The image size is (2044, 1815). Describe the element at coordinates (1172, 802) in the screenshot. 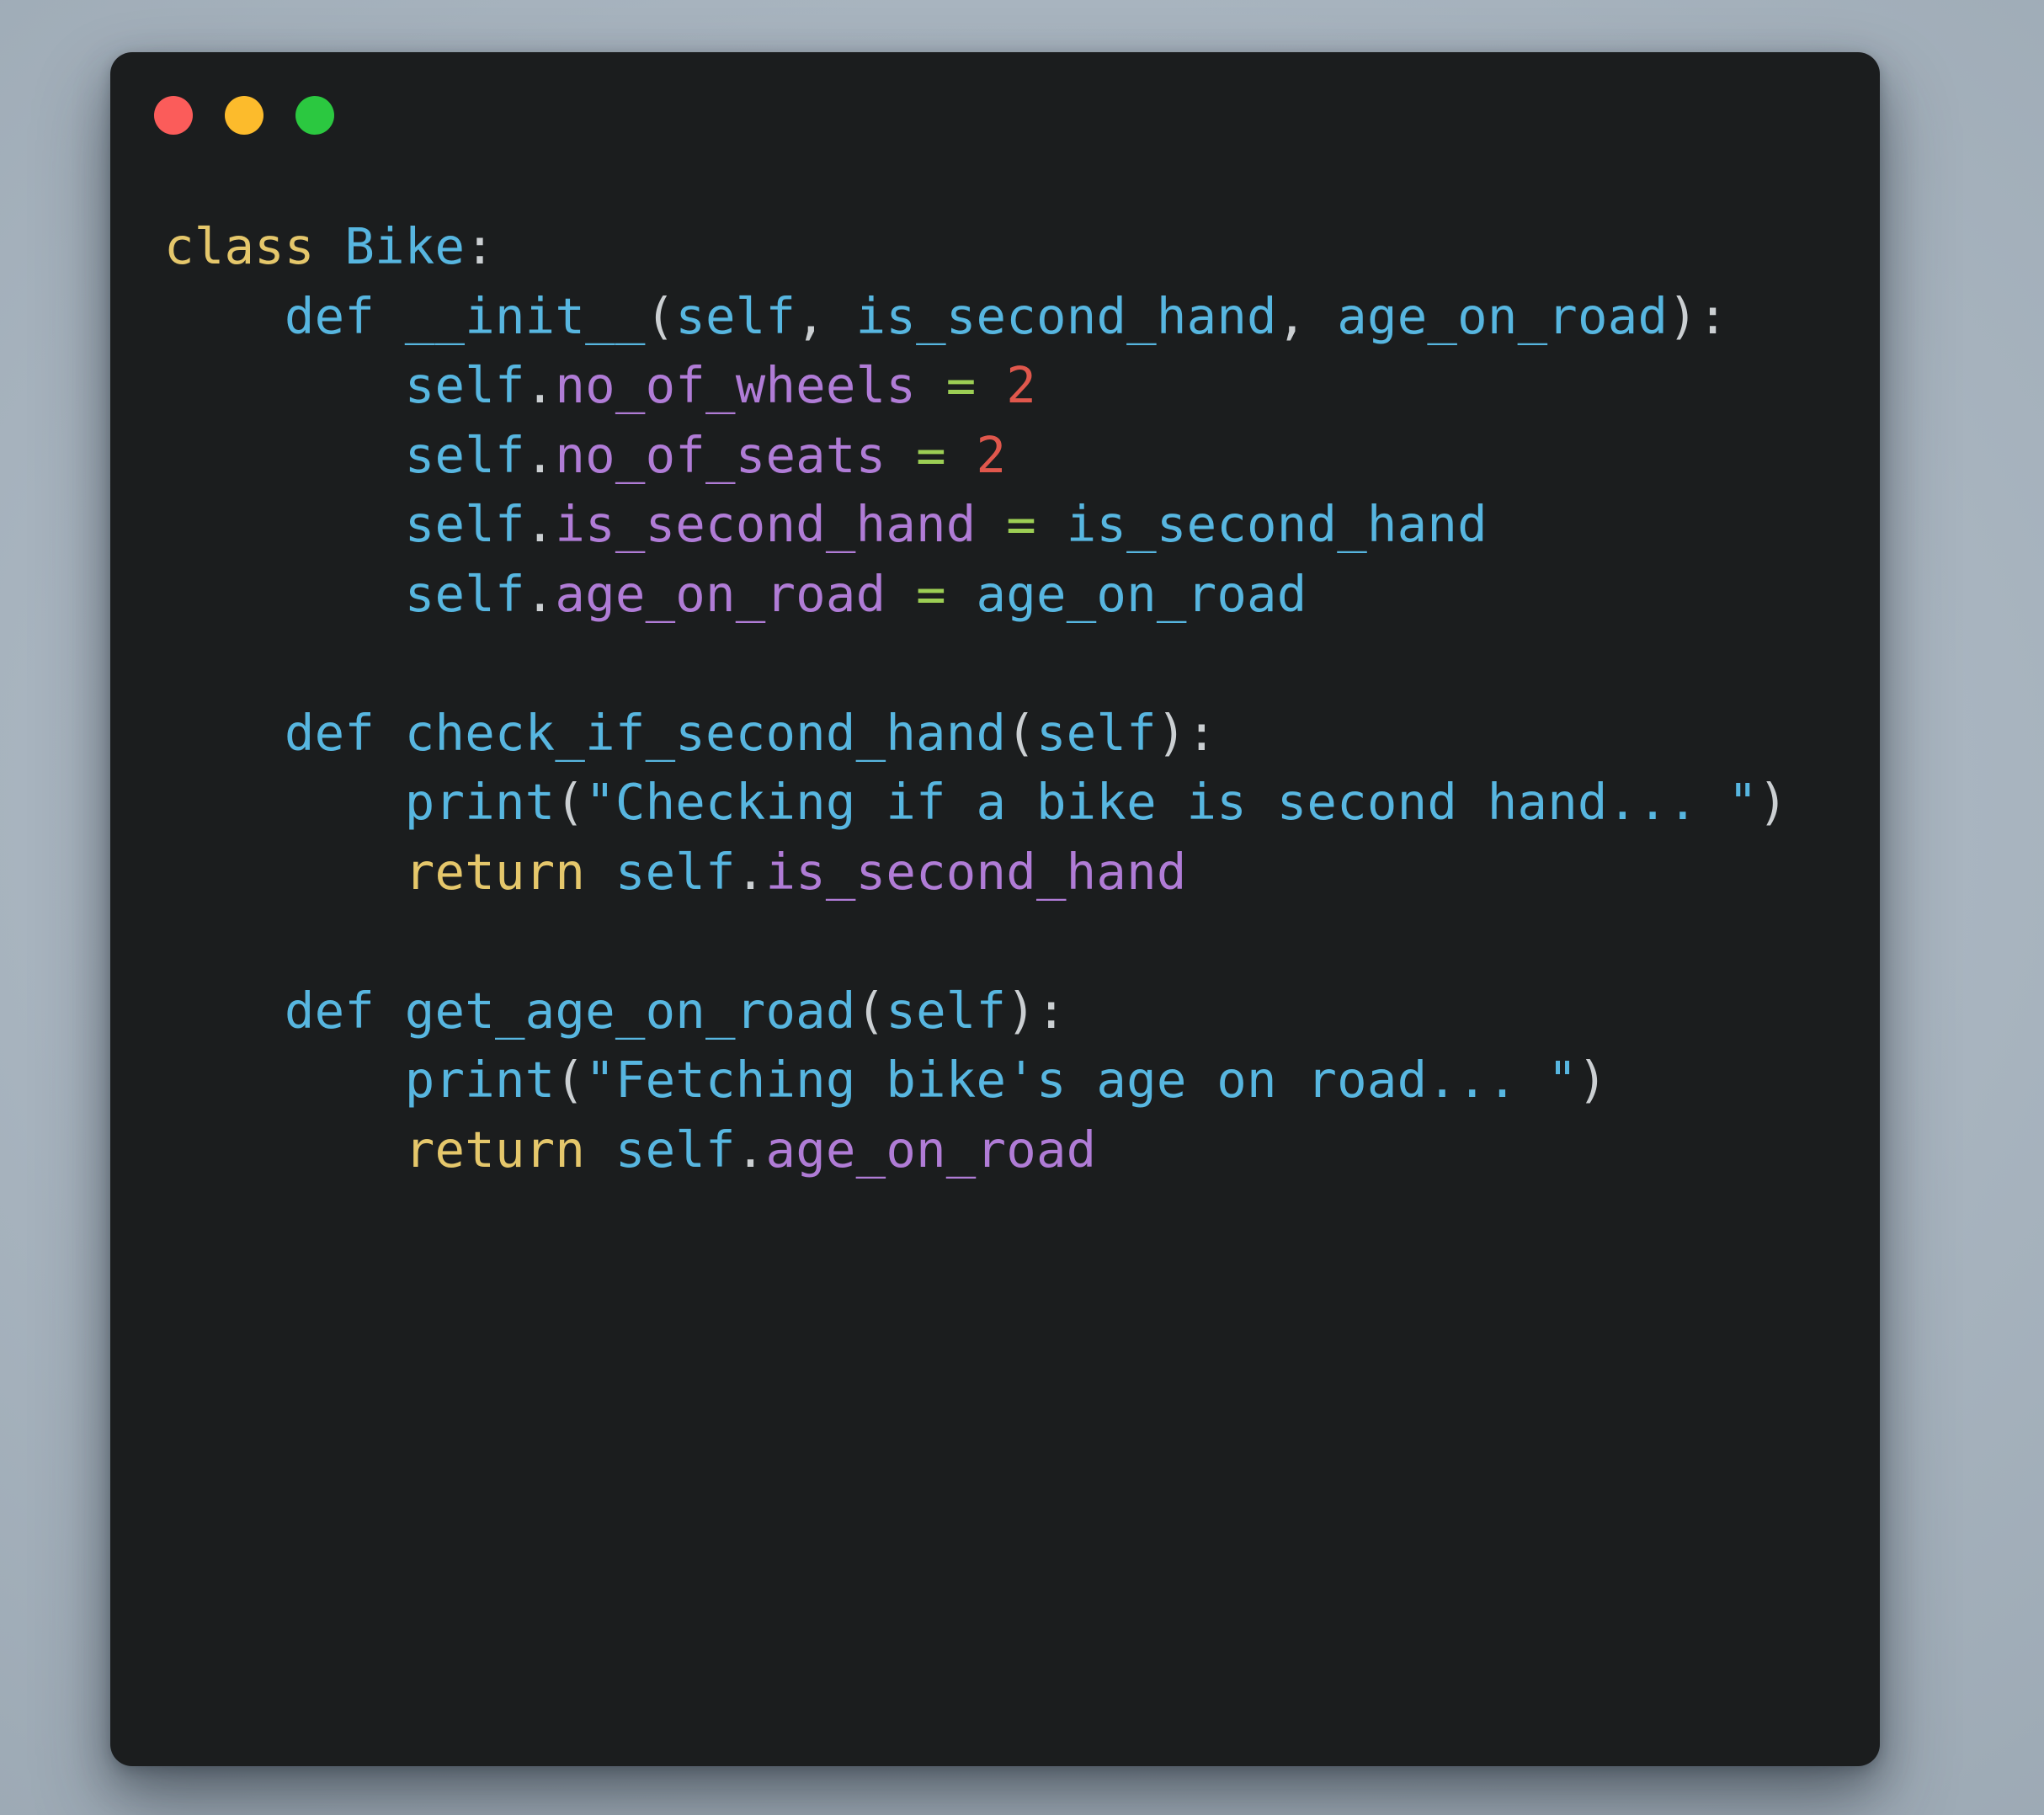

I see `code-token: "Checking if a bike is second hand... "` at that location.